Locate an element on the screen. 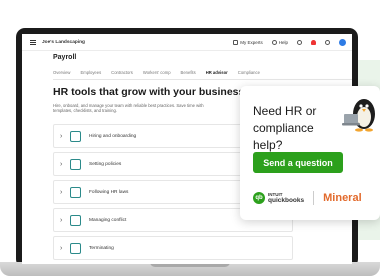 The height and width of the screenshot is (280, 380). my-experts-button: My Experts is located at coordinates (248, 42).